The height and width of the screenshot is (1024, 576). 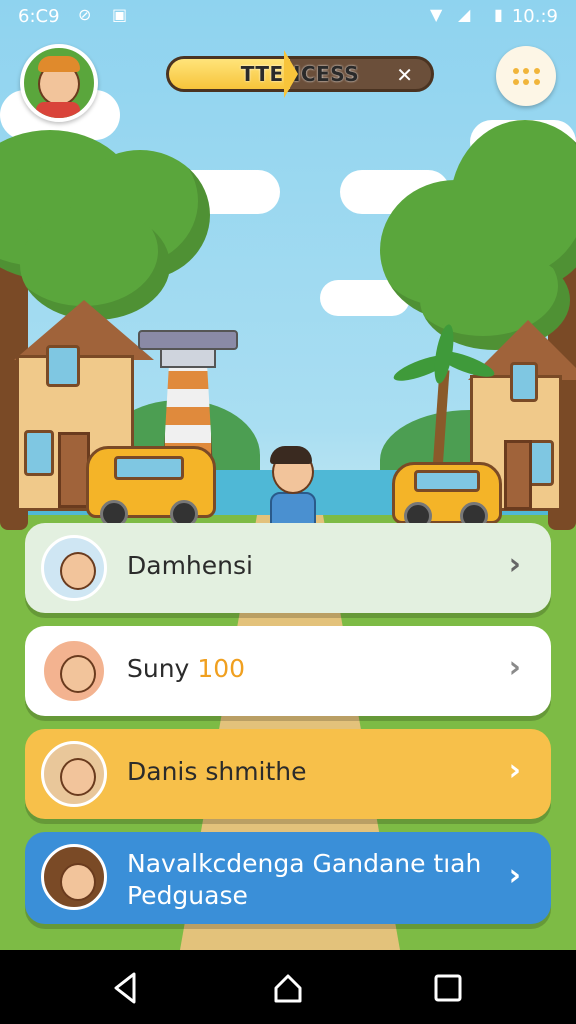 I want to click on player-name-line1: Navalkcdenga Gandane tıah, so click(x=304, y=863).